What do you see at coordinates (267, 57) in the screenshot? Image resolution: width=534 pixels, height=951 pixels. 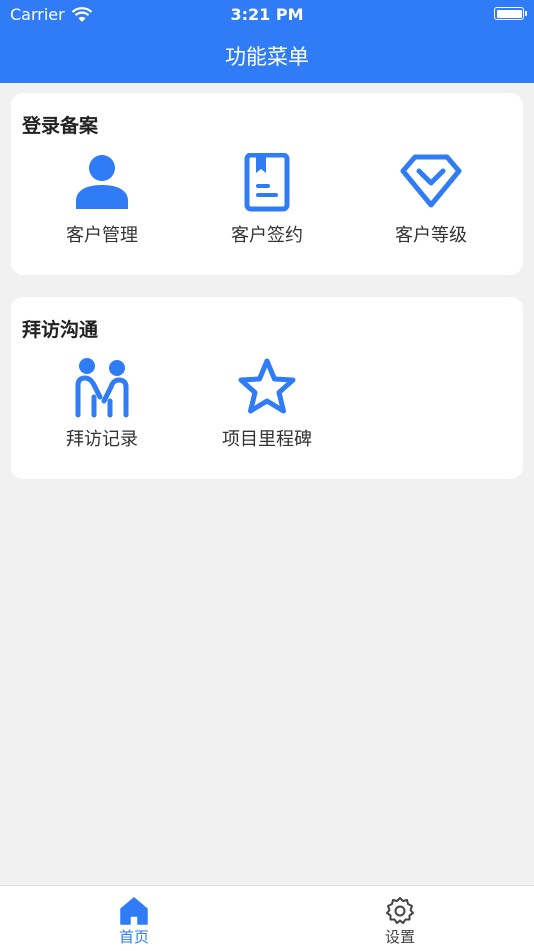 I see `page-title: 功能菜单` at bounding box center [267, 57].